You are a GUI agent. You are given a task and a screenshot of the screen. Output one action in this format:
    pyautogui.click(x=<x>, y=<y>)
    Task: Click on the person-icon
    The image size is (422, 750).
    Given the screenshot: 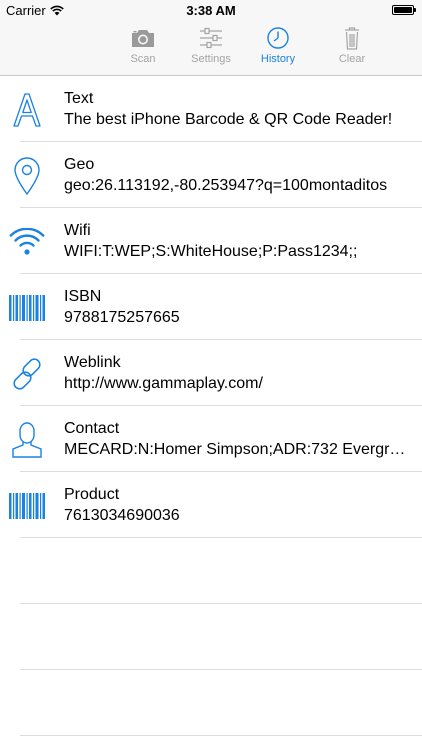 What is the action you would take?
    pyautogui.click(x=27, y=440)
    